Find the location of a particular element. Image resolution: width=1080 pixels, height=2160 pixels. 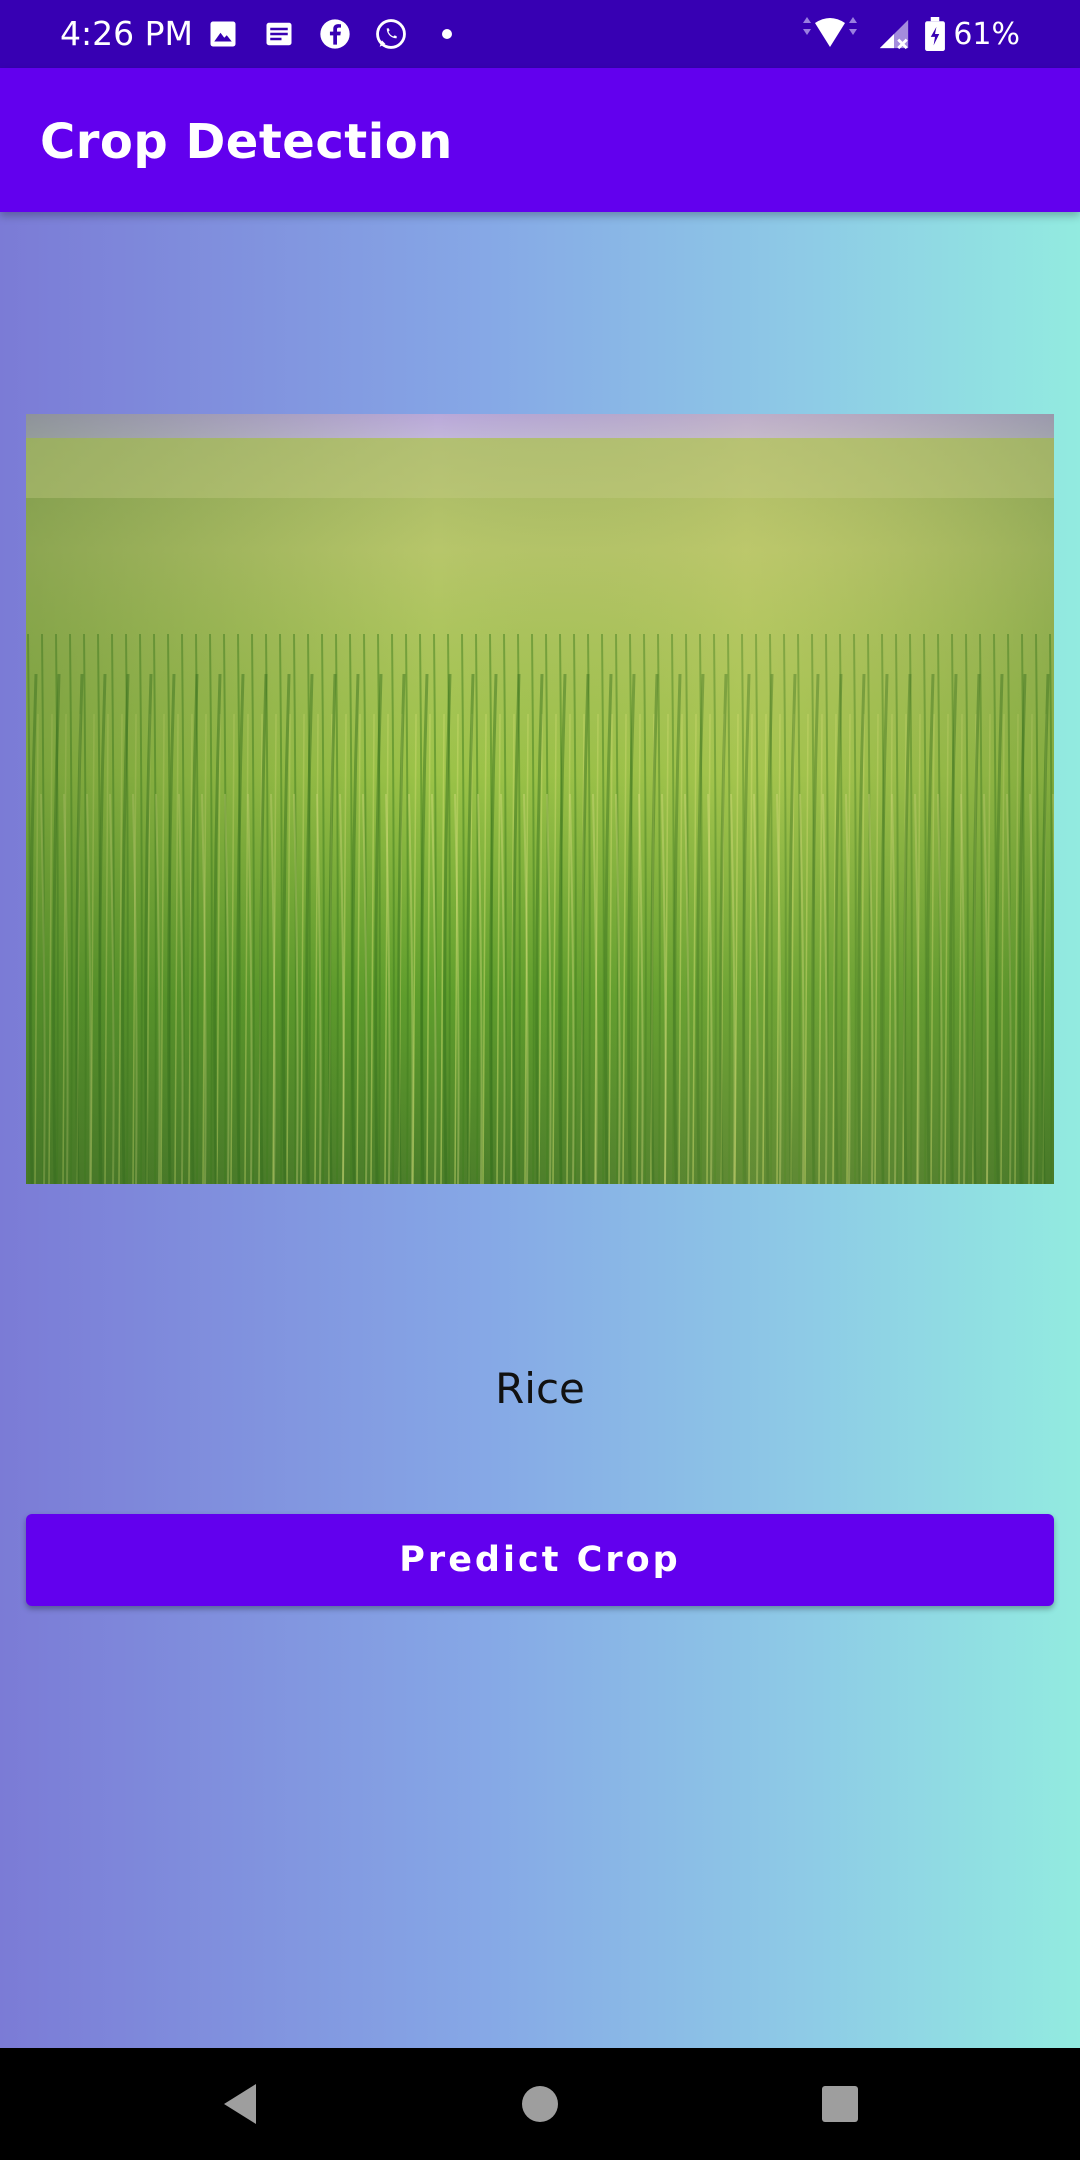

home-icon is located at coordinates (540, 2104).